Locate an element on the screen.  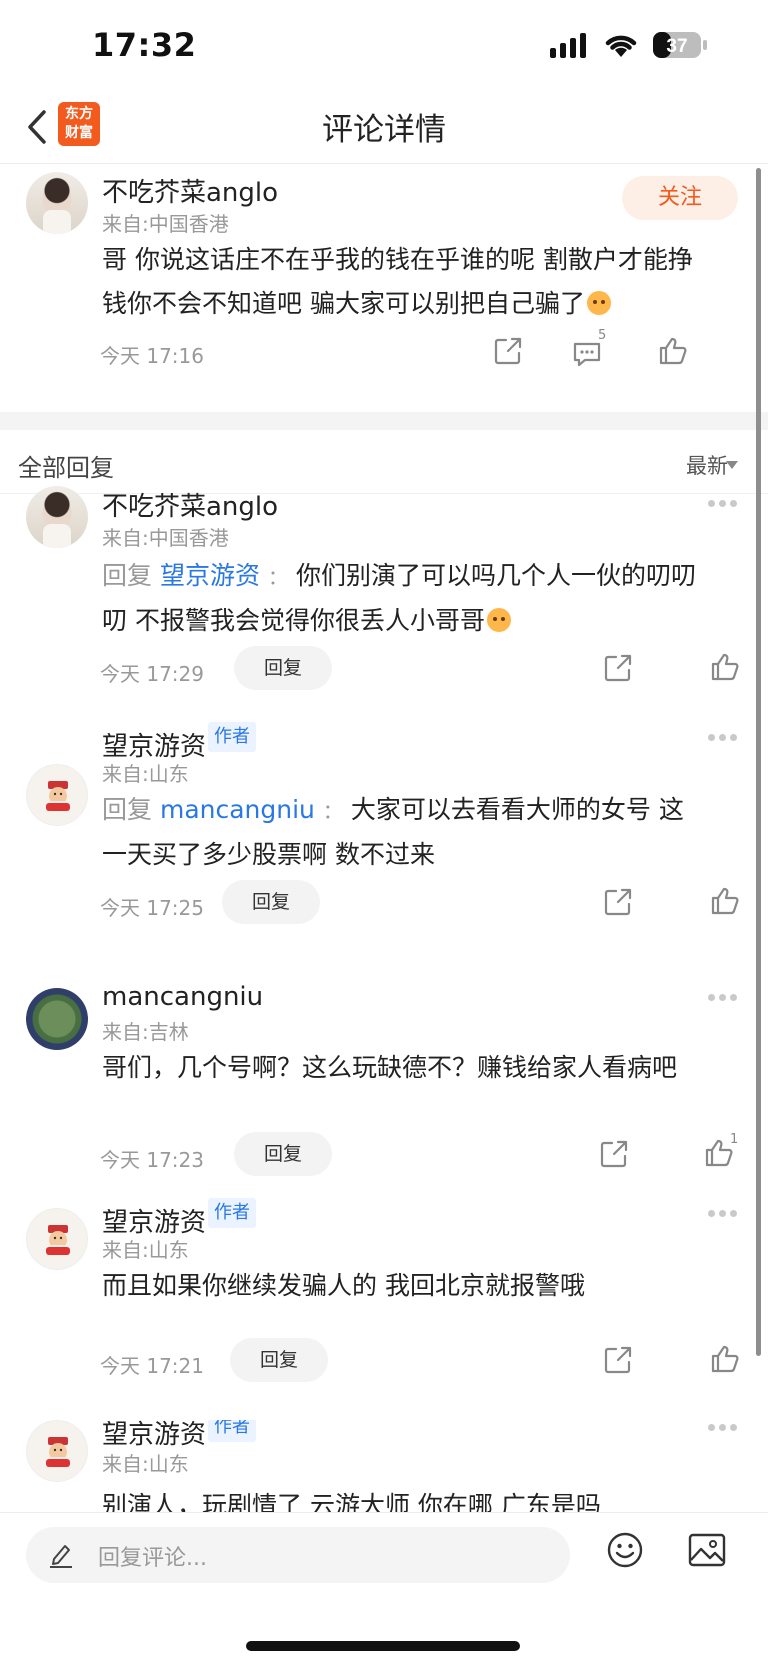
reply-target-link: 望京游资 is located at coordinates (210, 575).